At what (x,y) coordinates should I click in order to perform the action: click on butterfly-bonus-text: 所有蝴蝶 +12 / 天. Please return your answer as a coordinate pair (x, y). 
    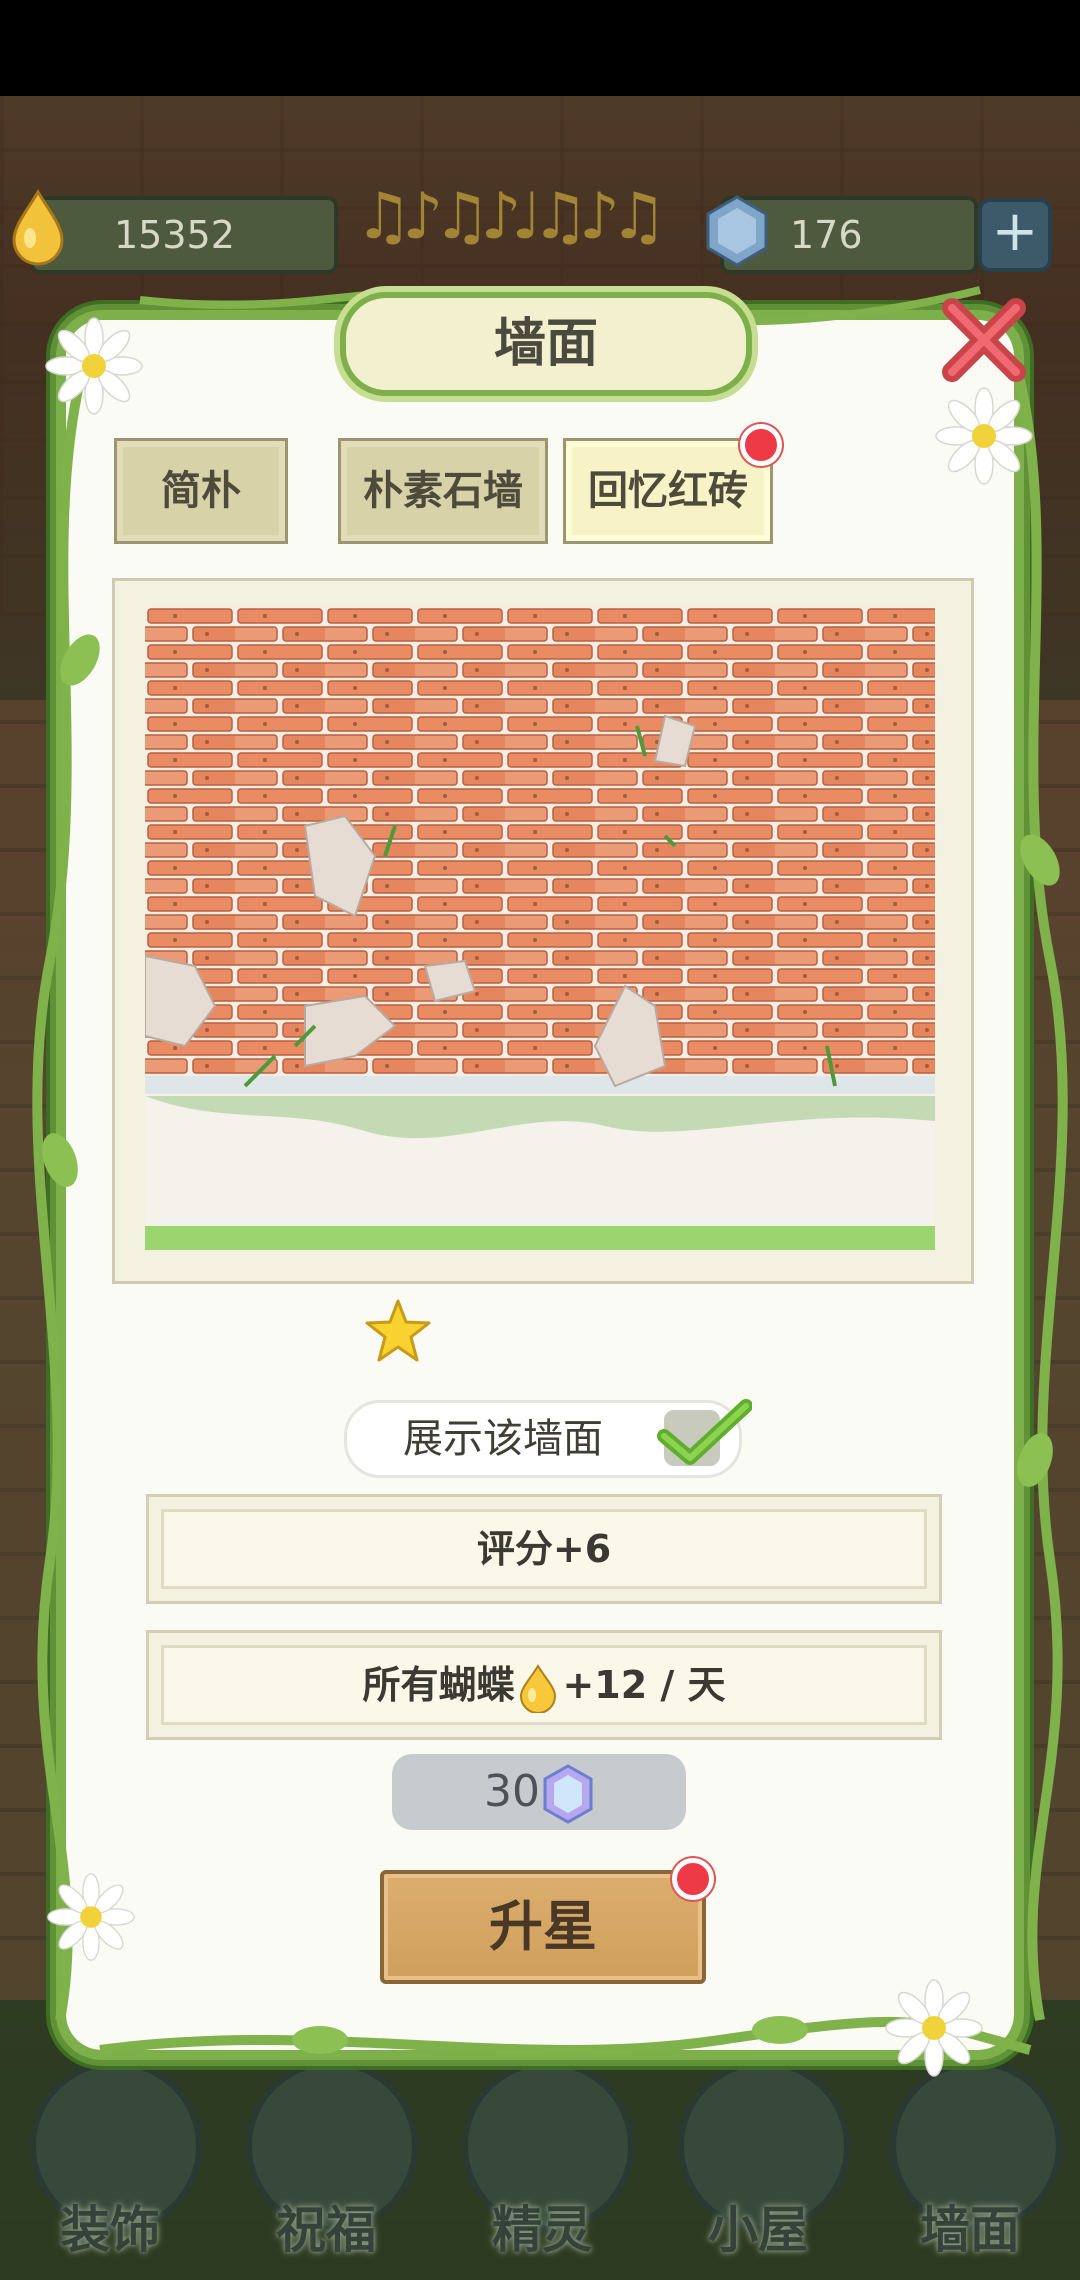
    Looking at the image, I should click on (544, 1685).